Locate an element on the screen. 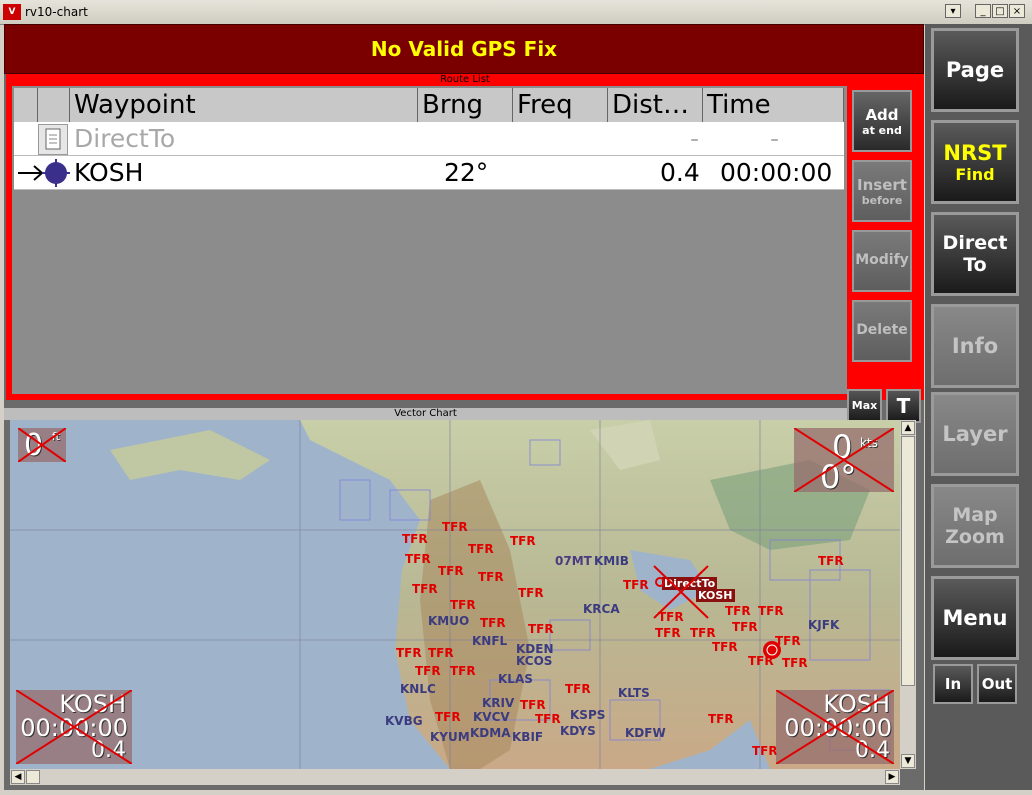 This screenshot has width=1032, height=795. insert-before-button: Insert before is located at coordinates (882, 191).